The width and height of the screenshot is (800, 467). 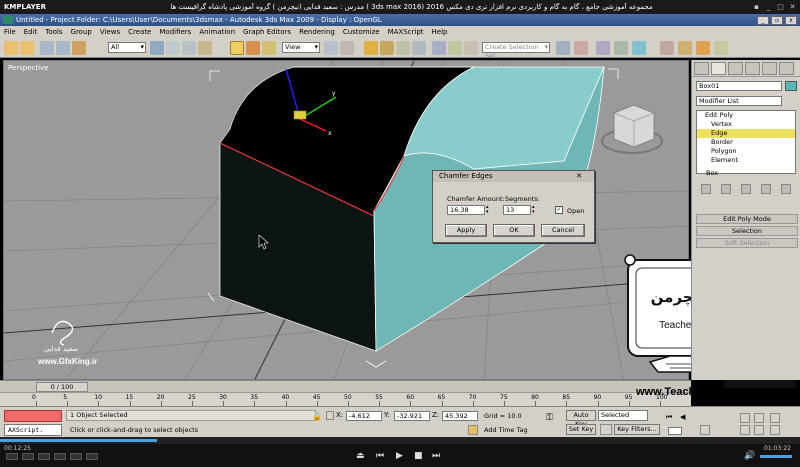 I want to click on zoom-extents-icon, so click(x=775, y=418).